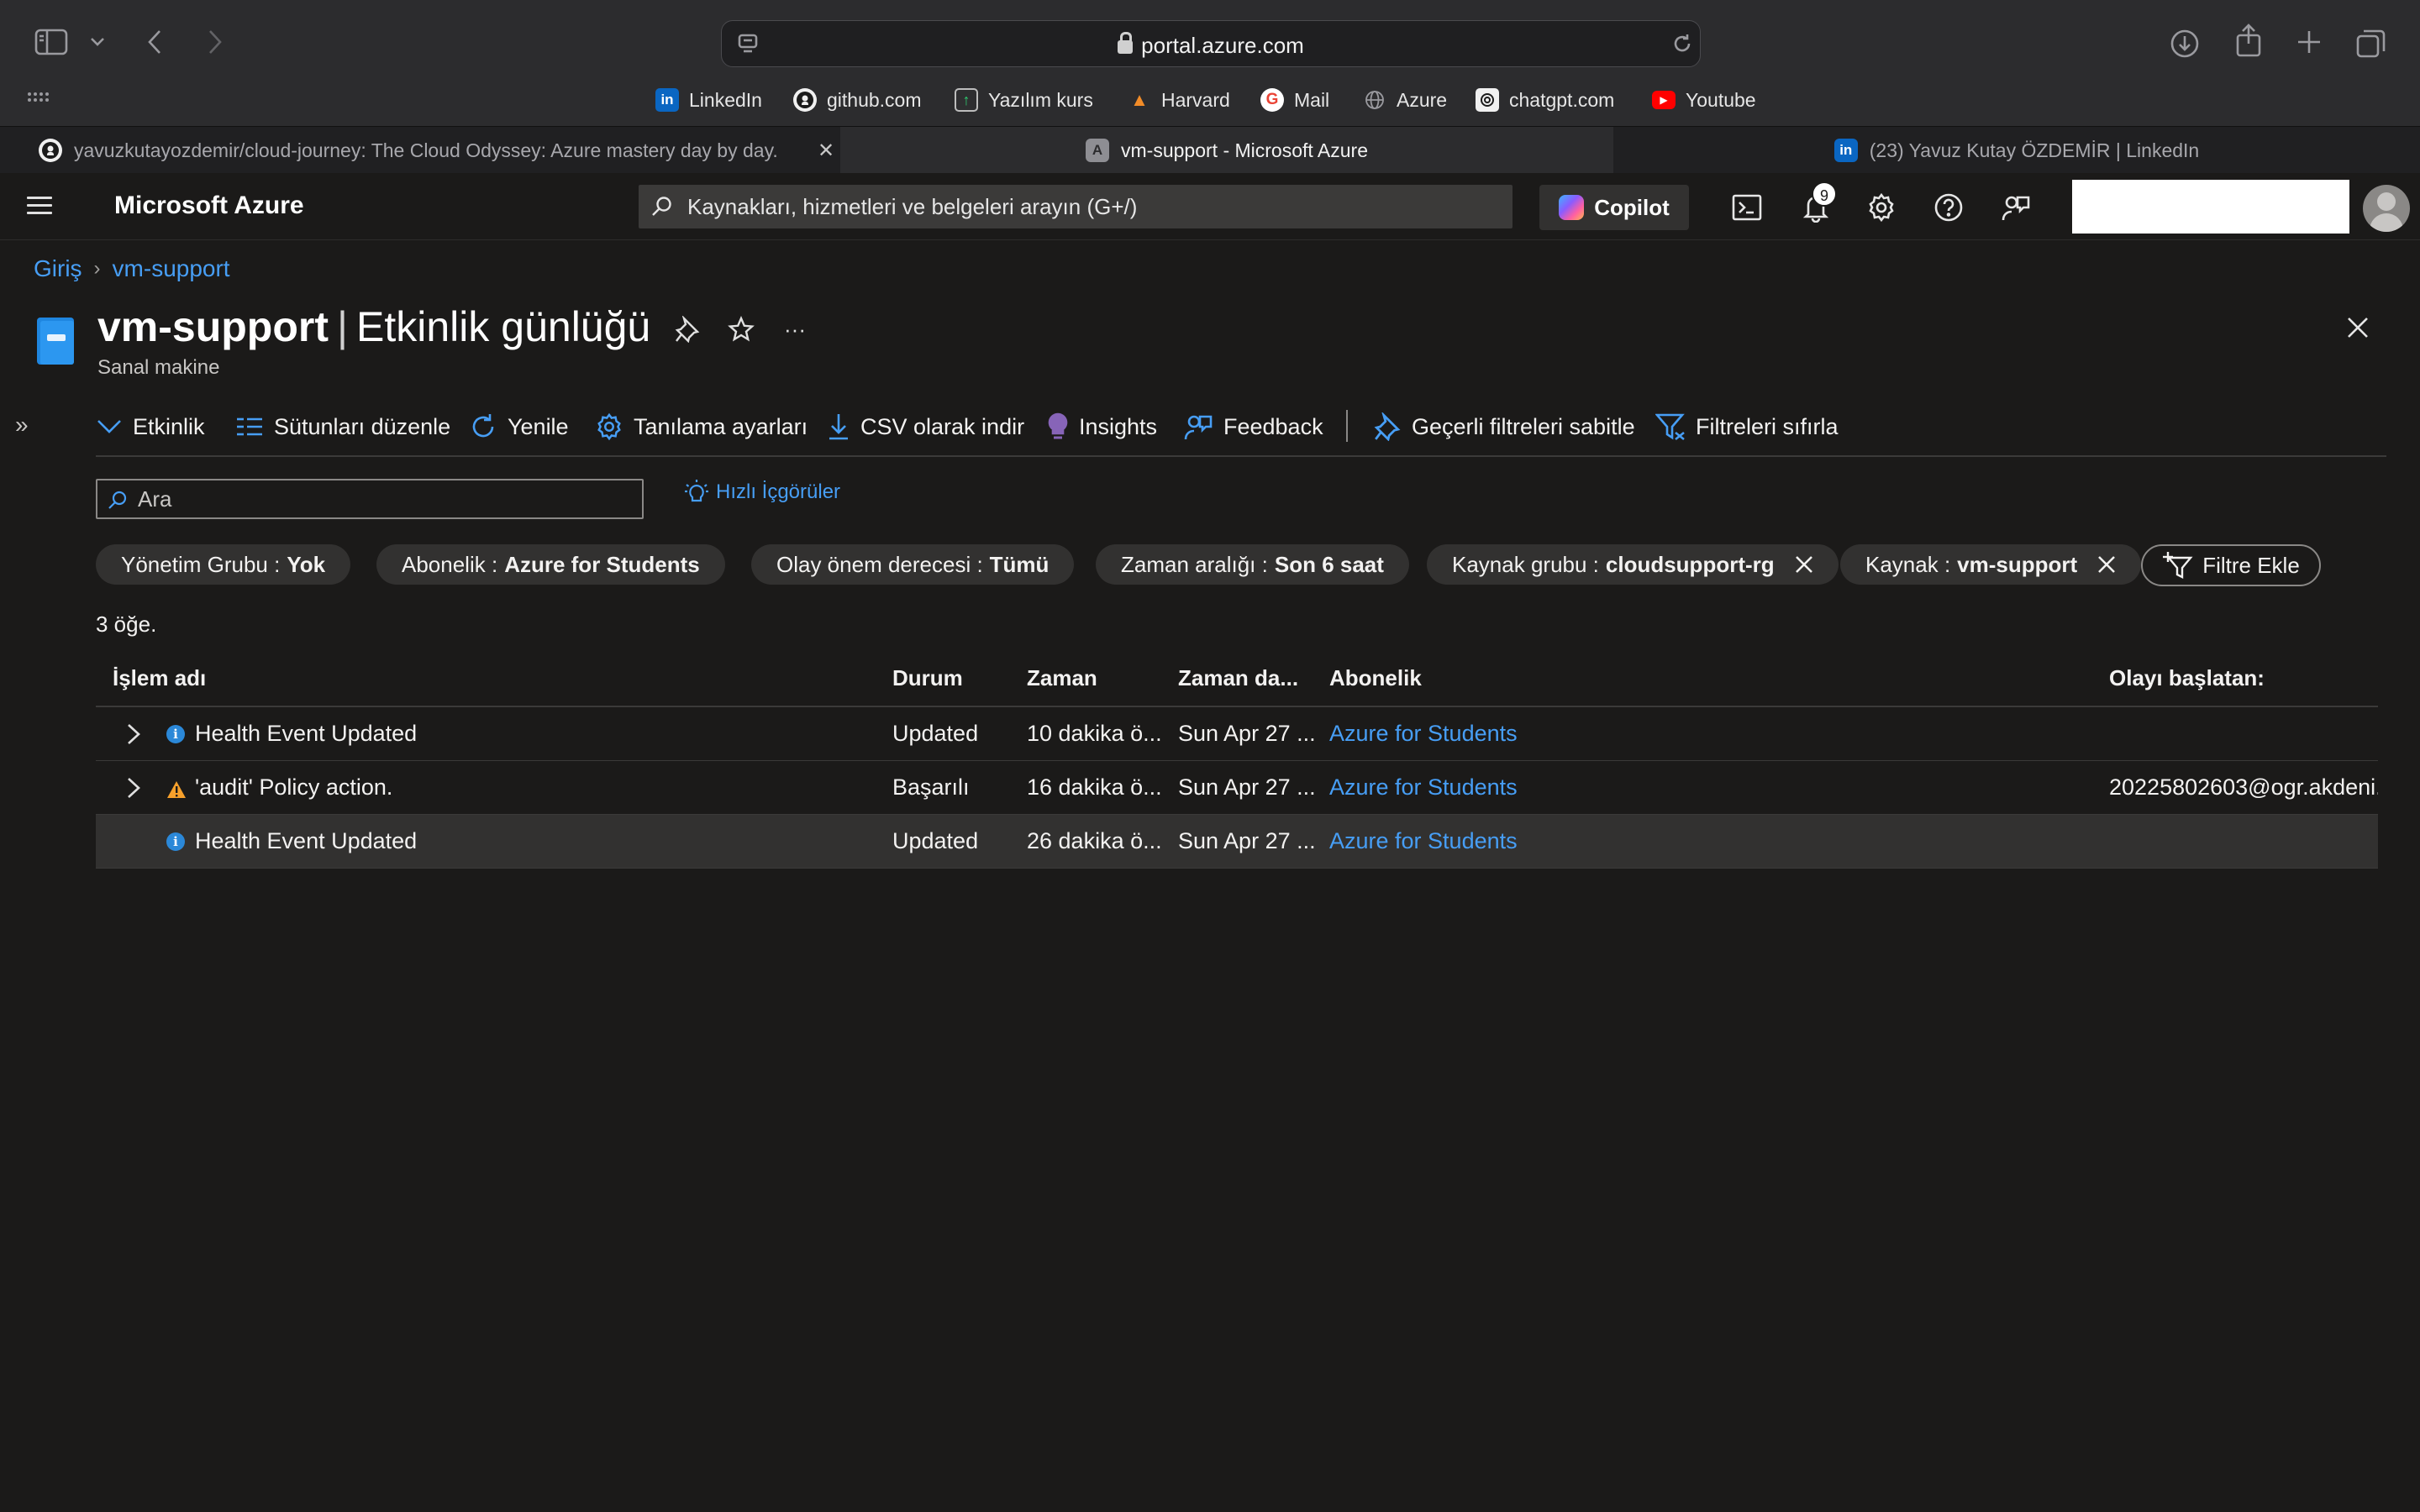 The image size is (2420, 1512). Describe the element at coordinates (667, 100) in the screenshot. I see `linkedin-icon: in` at that location.